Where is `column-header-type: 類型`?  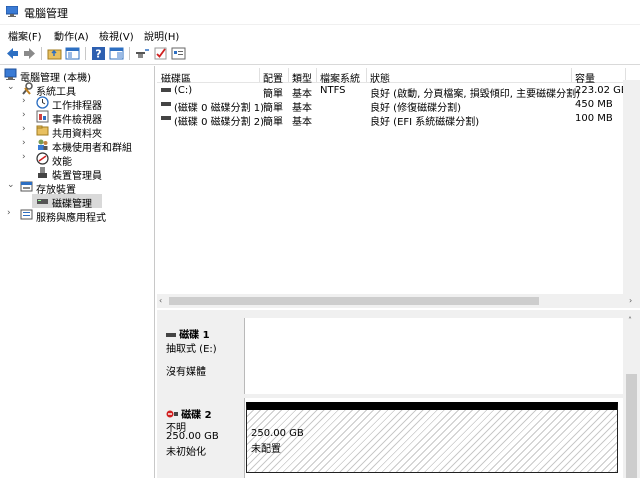 column-header-type: 類型 is located at coordinates (302, 77).